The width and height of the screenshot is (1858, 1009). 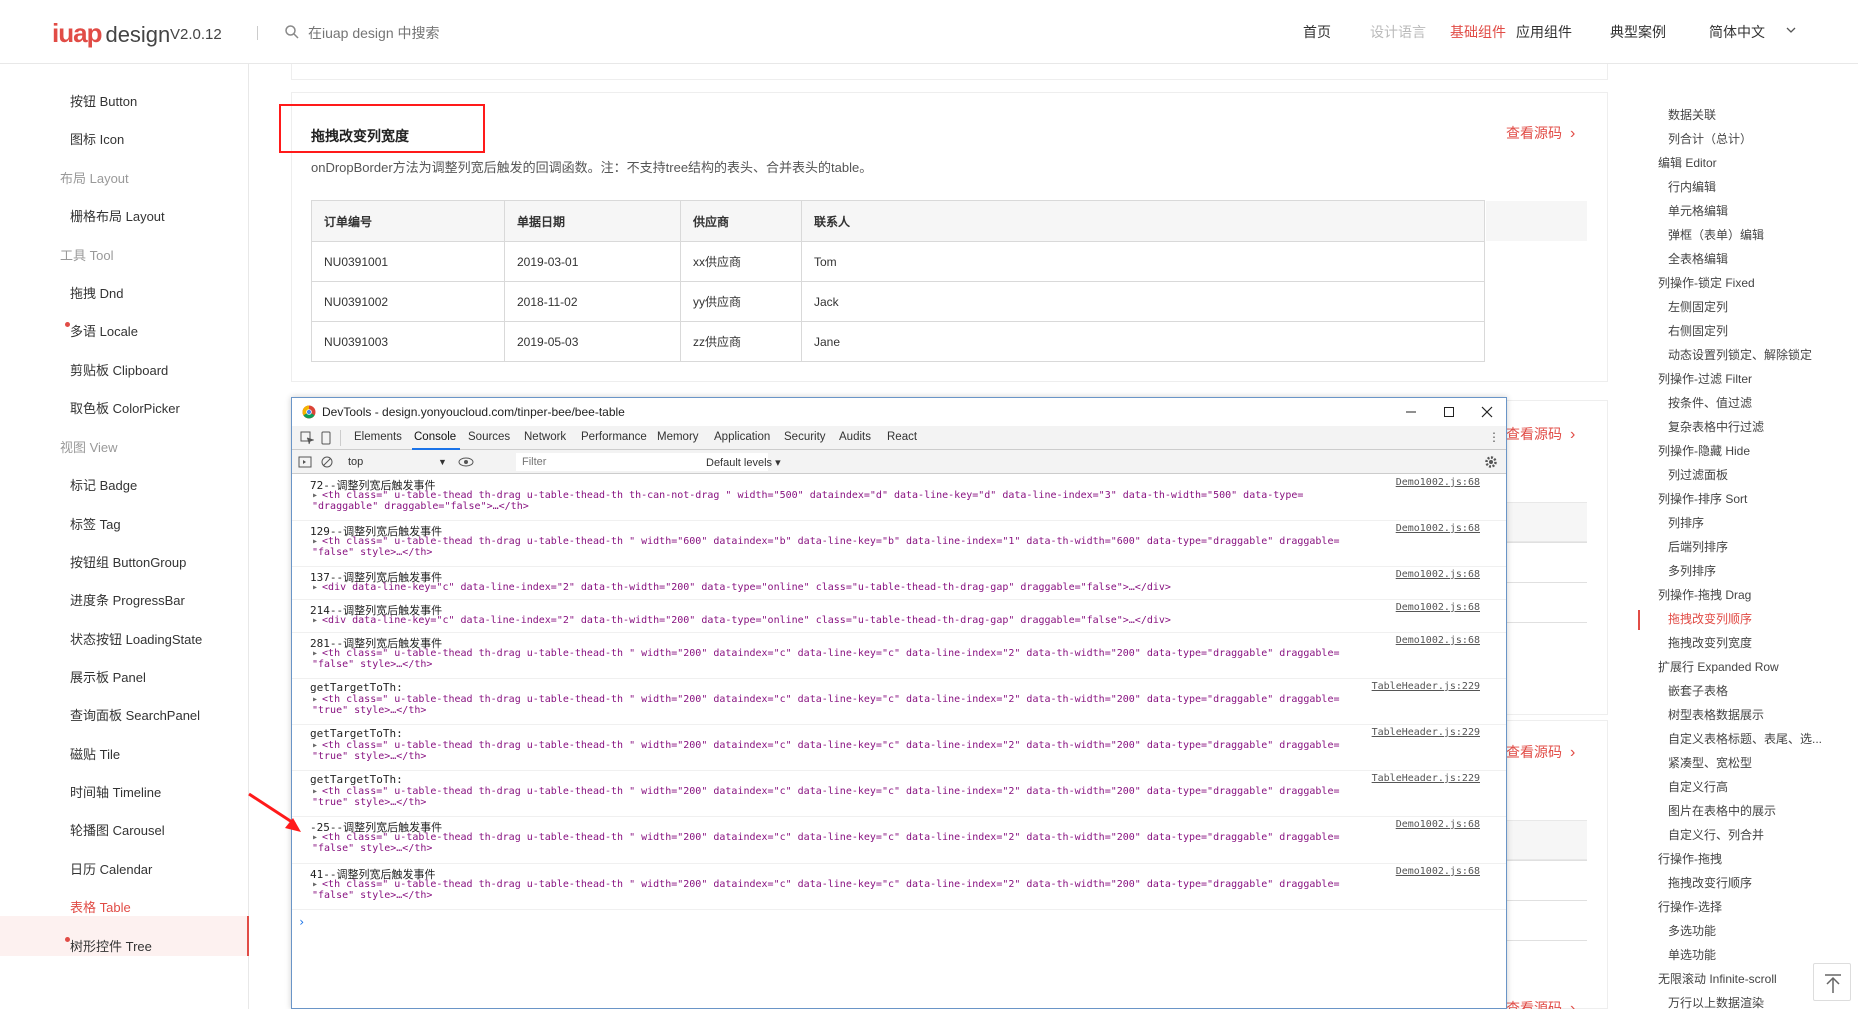 What do you see at coordinates (103, 100) in the screenshot?
I see `sidebar-item: 按钮 Button` at bounding box center [103, 100].